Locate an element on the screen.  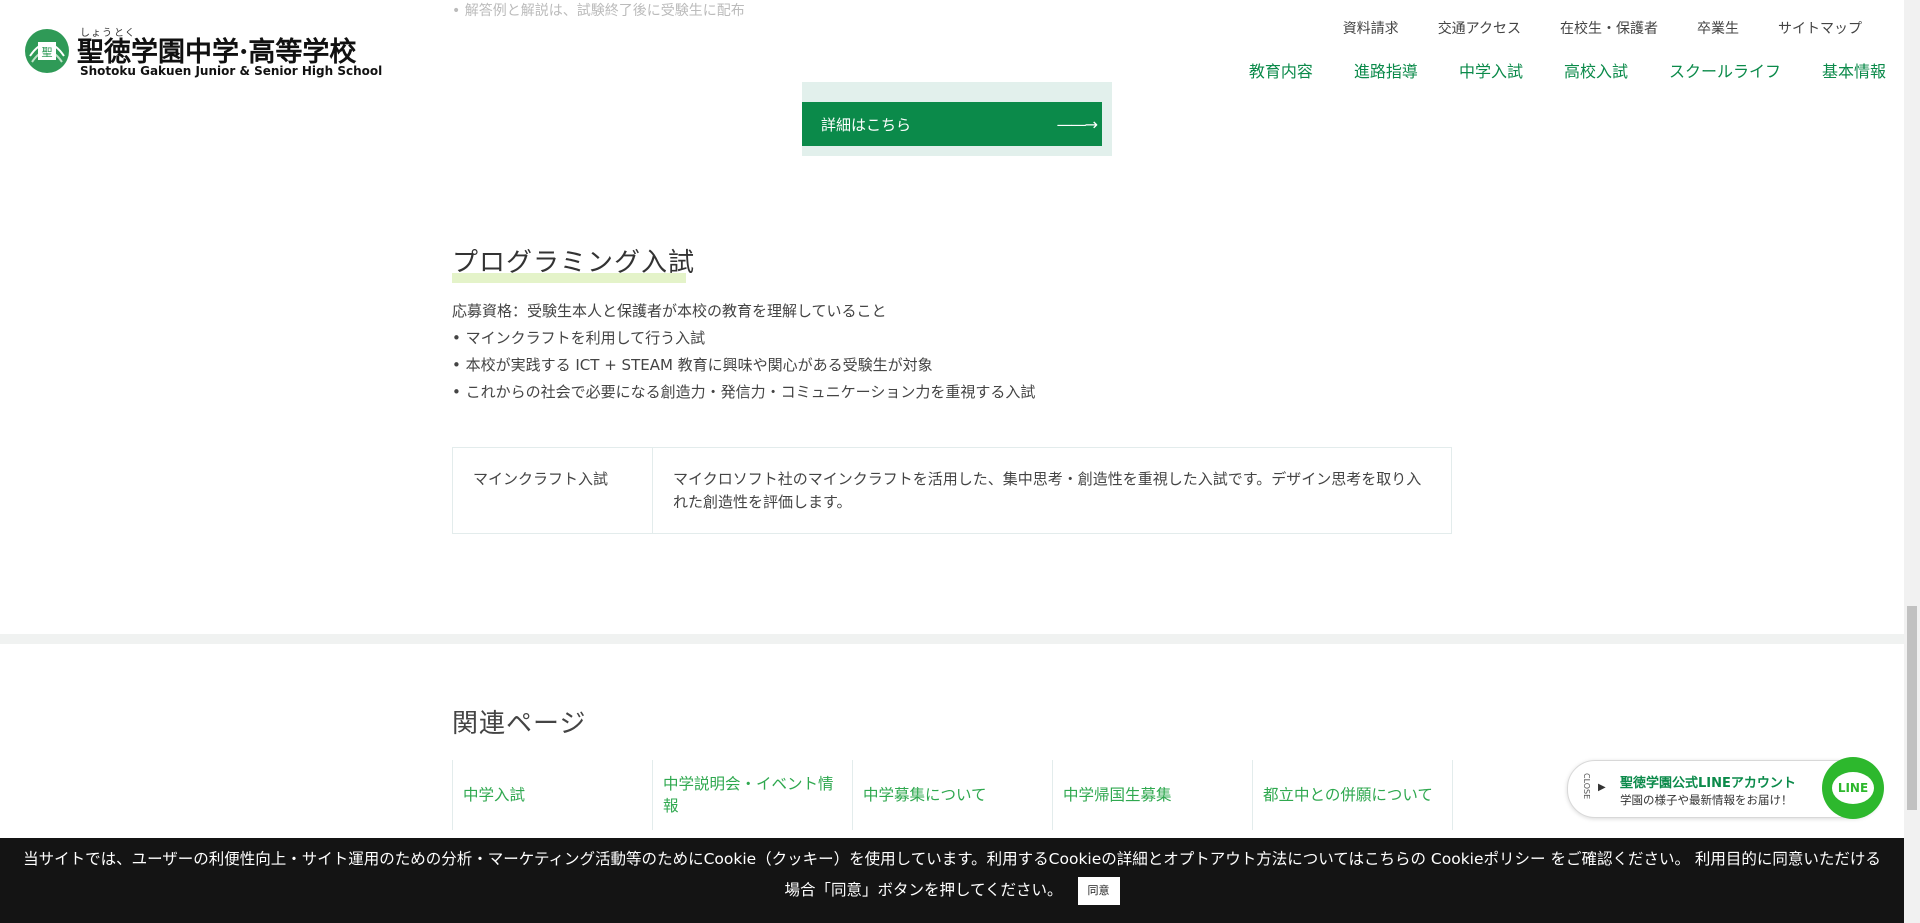
school-emblem-icon: 聖 is located at coordinates (47, 51).